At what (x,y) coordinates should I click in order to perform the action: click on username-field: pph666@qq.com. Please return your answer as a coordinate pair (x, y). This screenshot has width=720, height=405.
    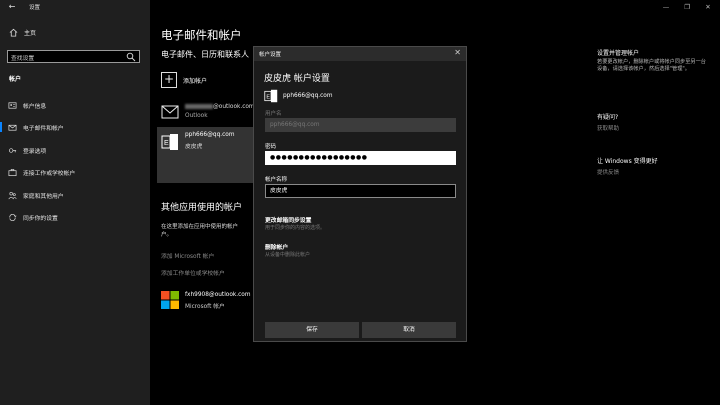
    Looking at the image, I should click on (360, 125).